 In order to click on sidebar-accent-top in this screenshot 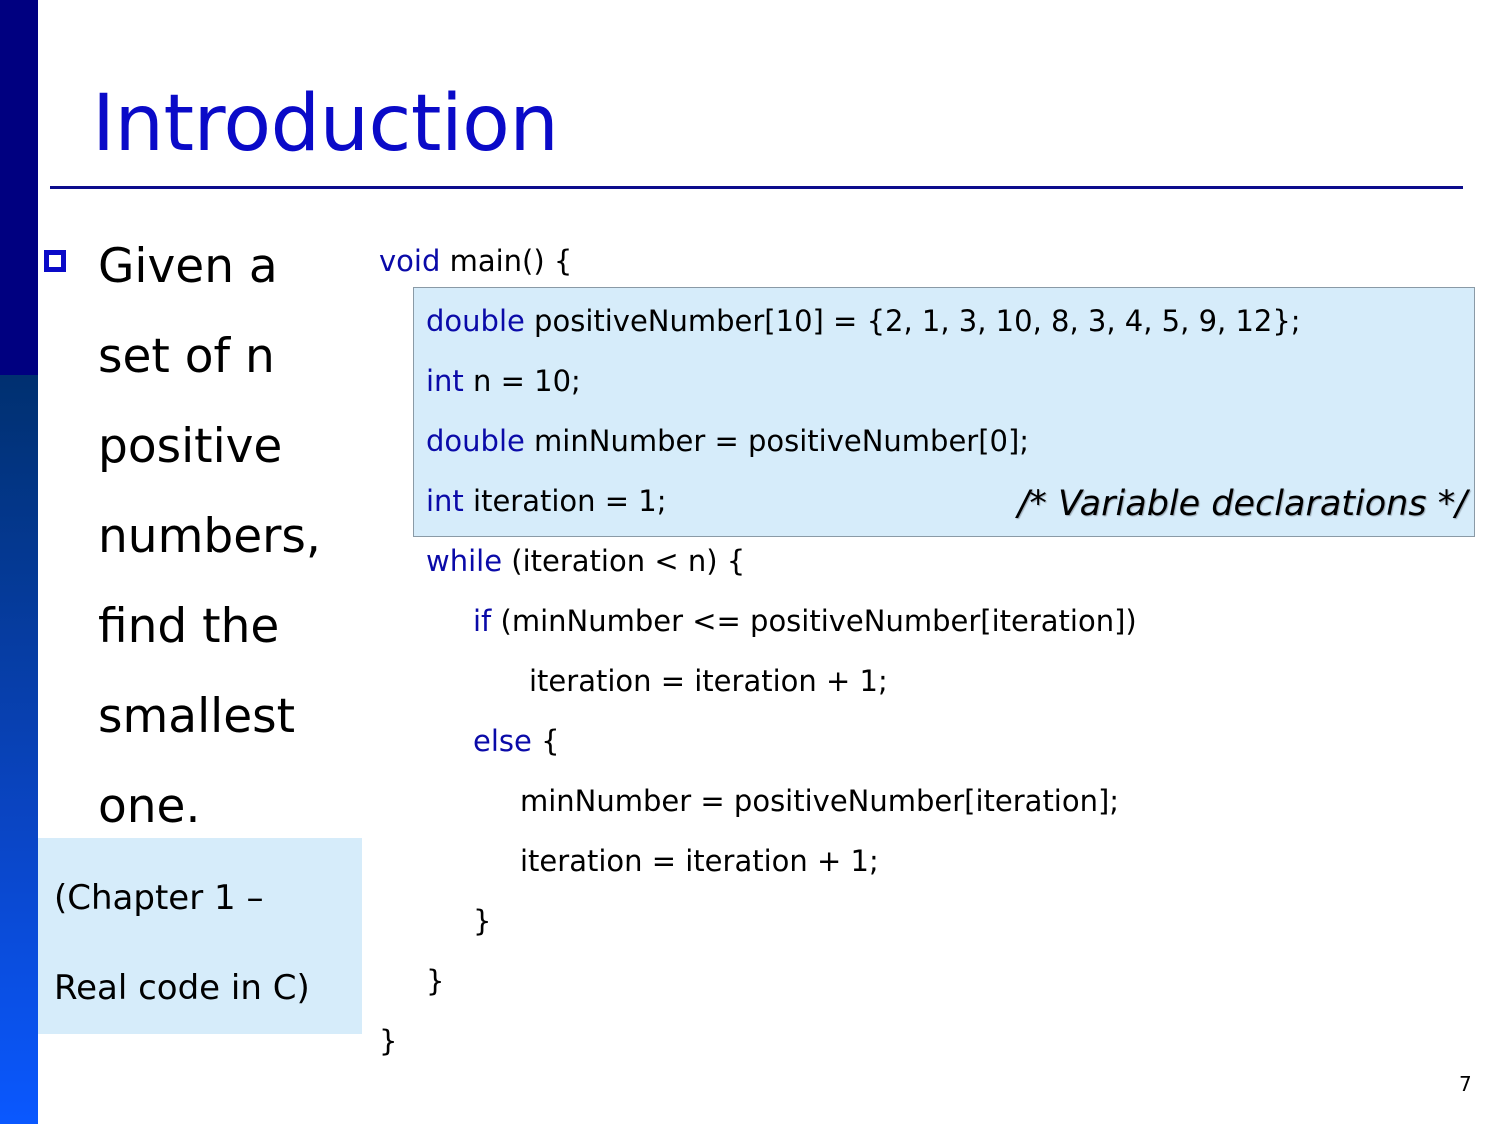, I will do `click(19, 187)`.